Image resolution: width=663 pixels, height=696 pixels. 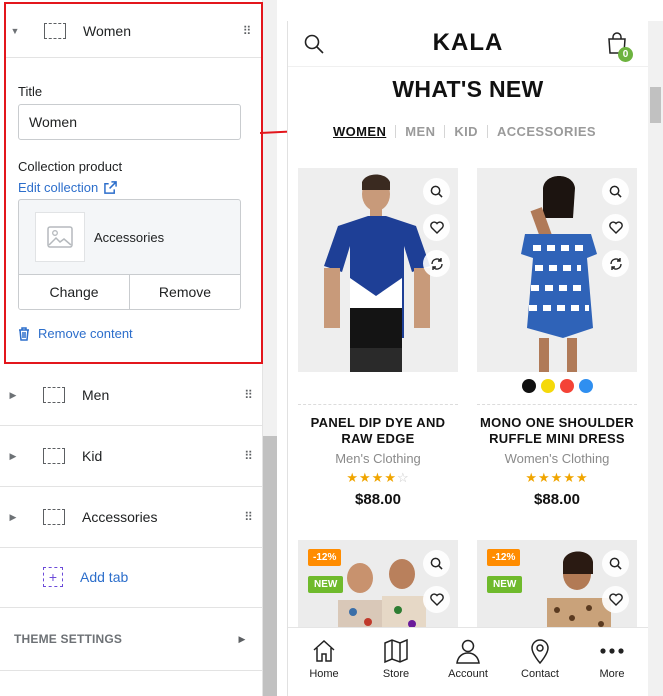 What do you see at coordinates (546, 131) in the screenshot?
I see `tab-accessories: ACCESSORIES` at bounding box center [546, 131].